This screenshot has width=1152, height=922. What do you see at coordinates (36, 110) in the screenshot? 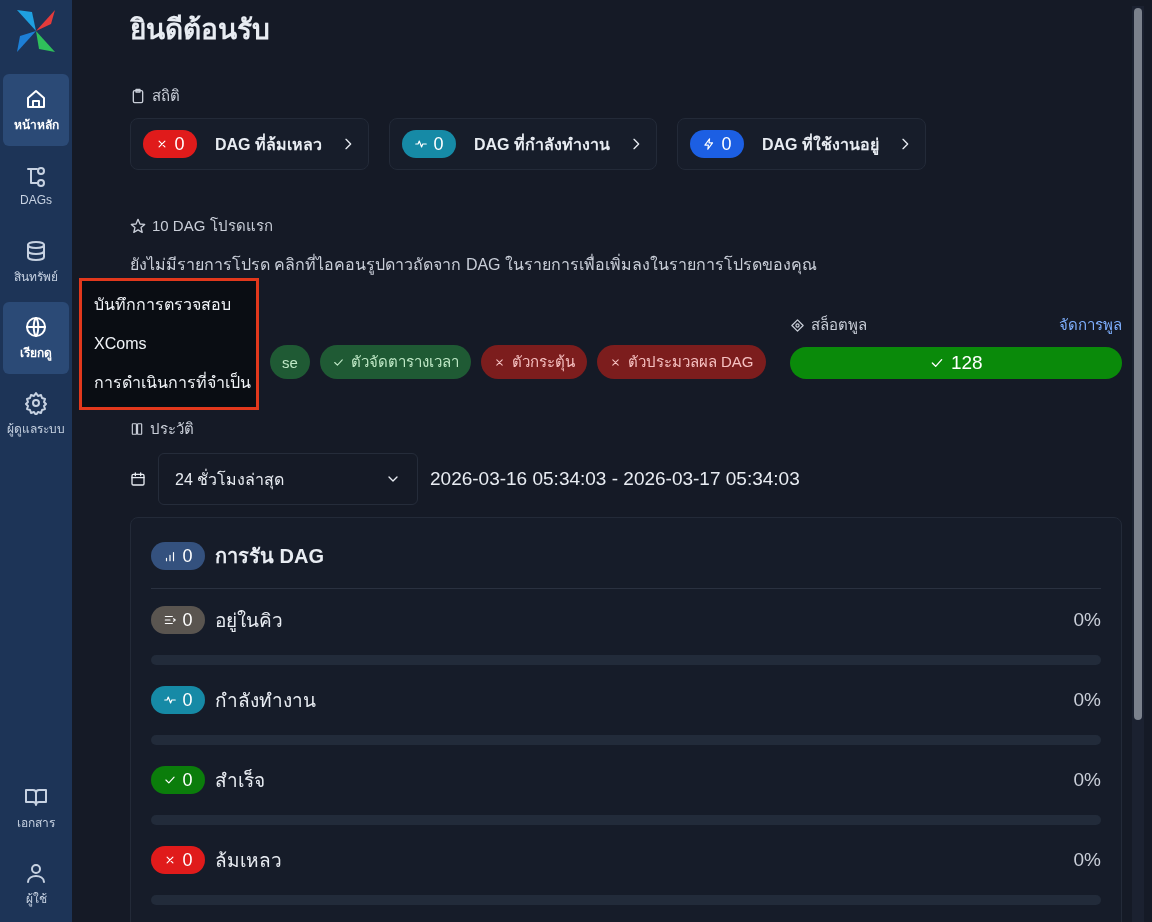
I see `sidebar-item: หน้าหลัก` at bounding box center [36, 110].